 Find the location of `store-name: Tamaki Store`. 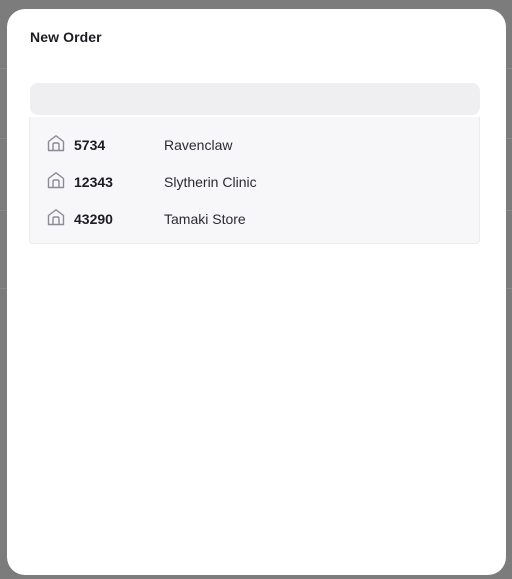

store-name: Tamaki Store is located at coordinates (205, 219).